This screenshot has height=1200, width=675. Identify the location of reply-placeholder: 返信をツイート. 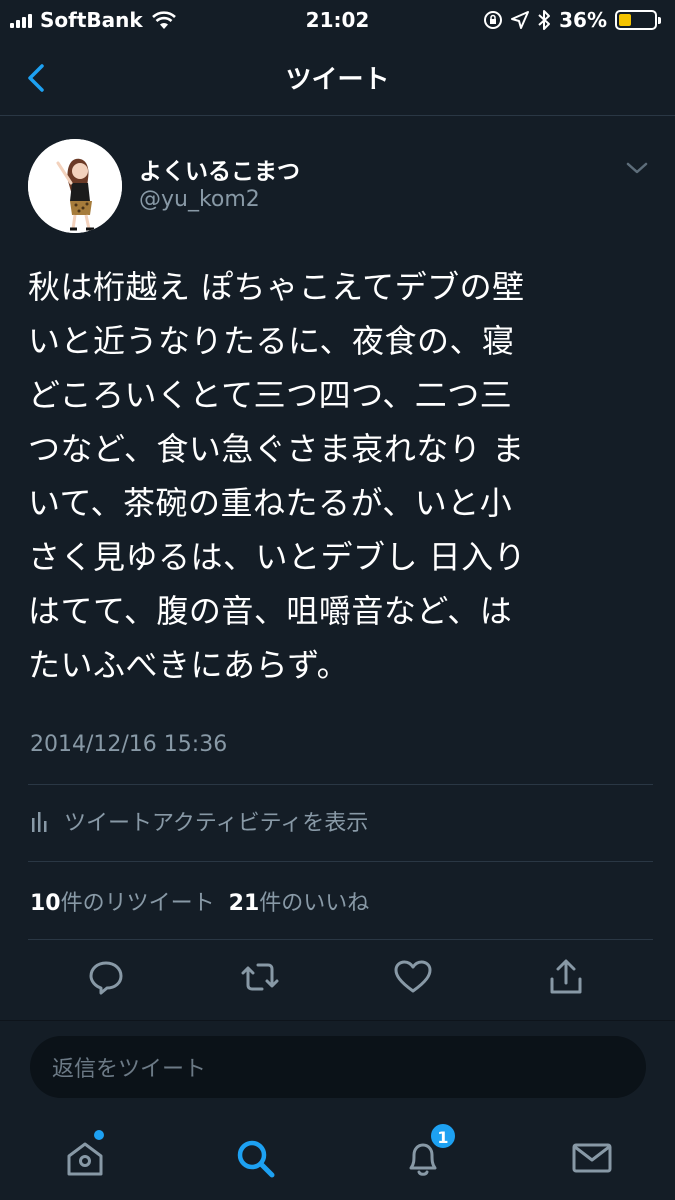
(129, 1069).